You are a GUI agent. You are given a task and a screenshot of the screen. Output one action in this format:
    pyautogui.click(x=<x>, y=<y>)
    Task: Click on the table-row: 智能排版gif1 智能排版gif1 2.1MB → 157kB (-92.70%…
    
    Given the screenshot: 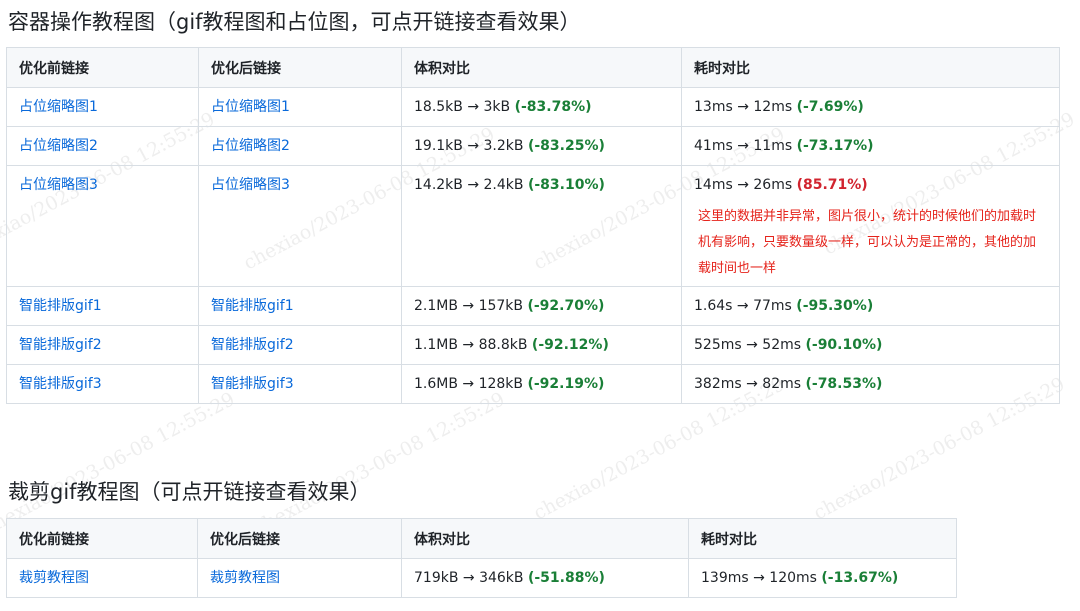 What is the action you would take?
    pyautogui.click(x=533, y=306)
    